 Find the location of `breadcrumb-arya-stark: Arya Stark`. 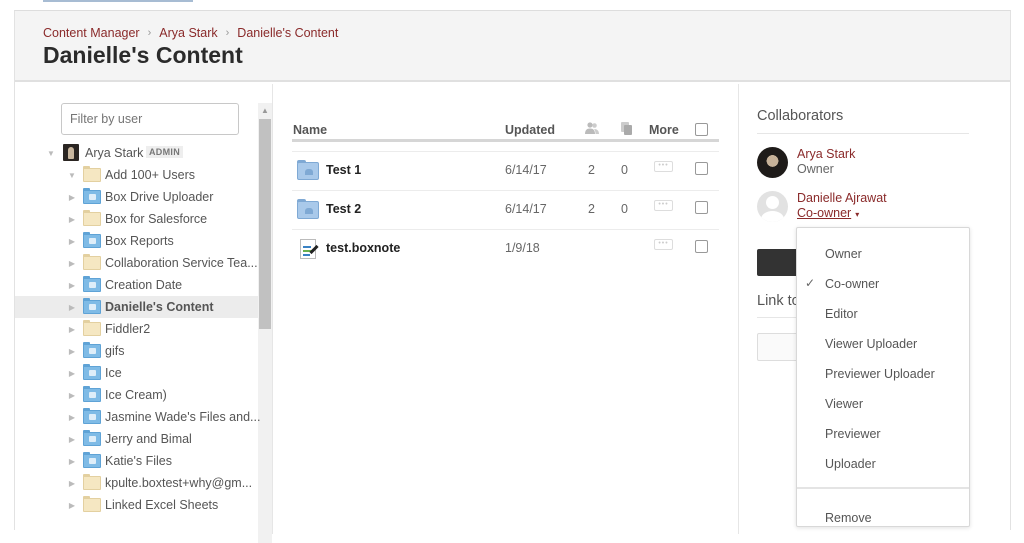

breadcrumb-arya-stark: Arya Stark is located at coordinates (188, 33).